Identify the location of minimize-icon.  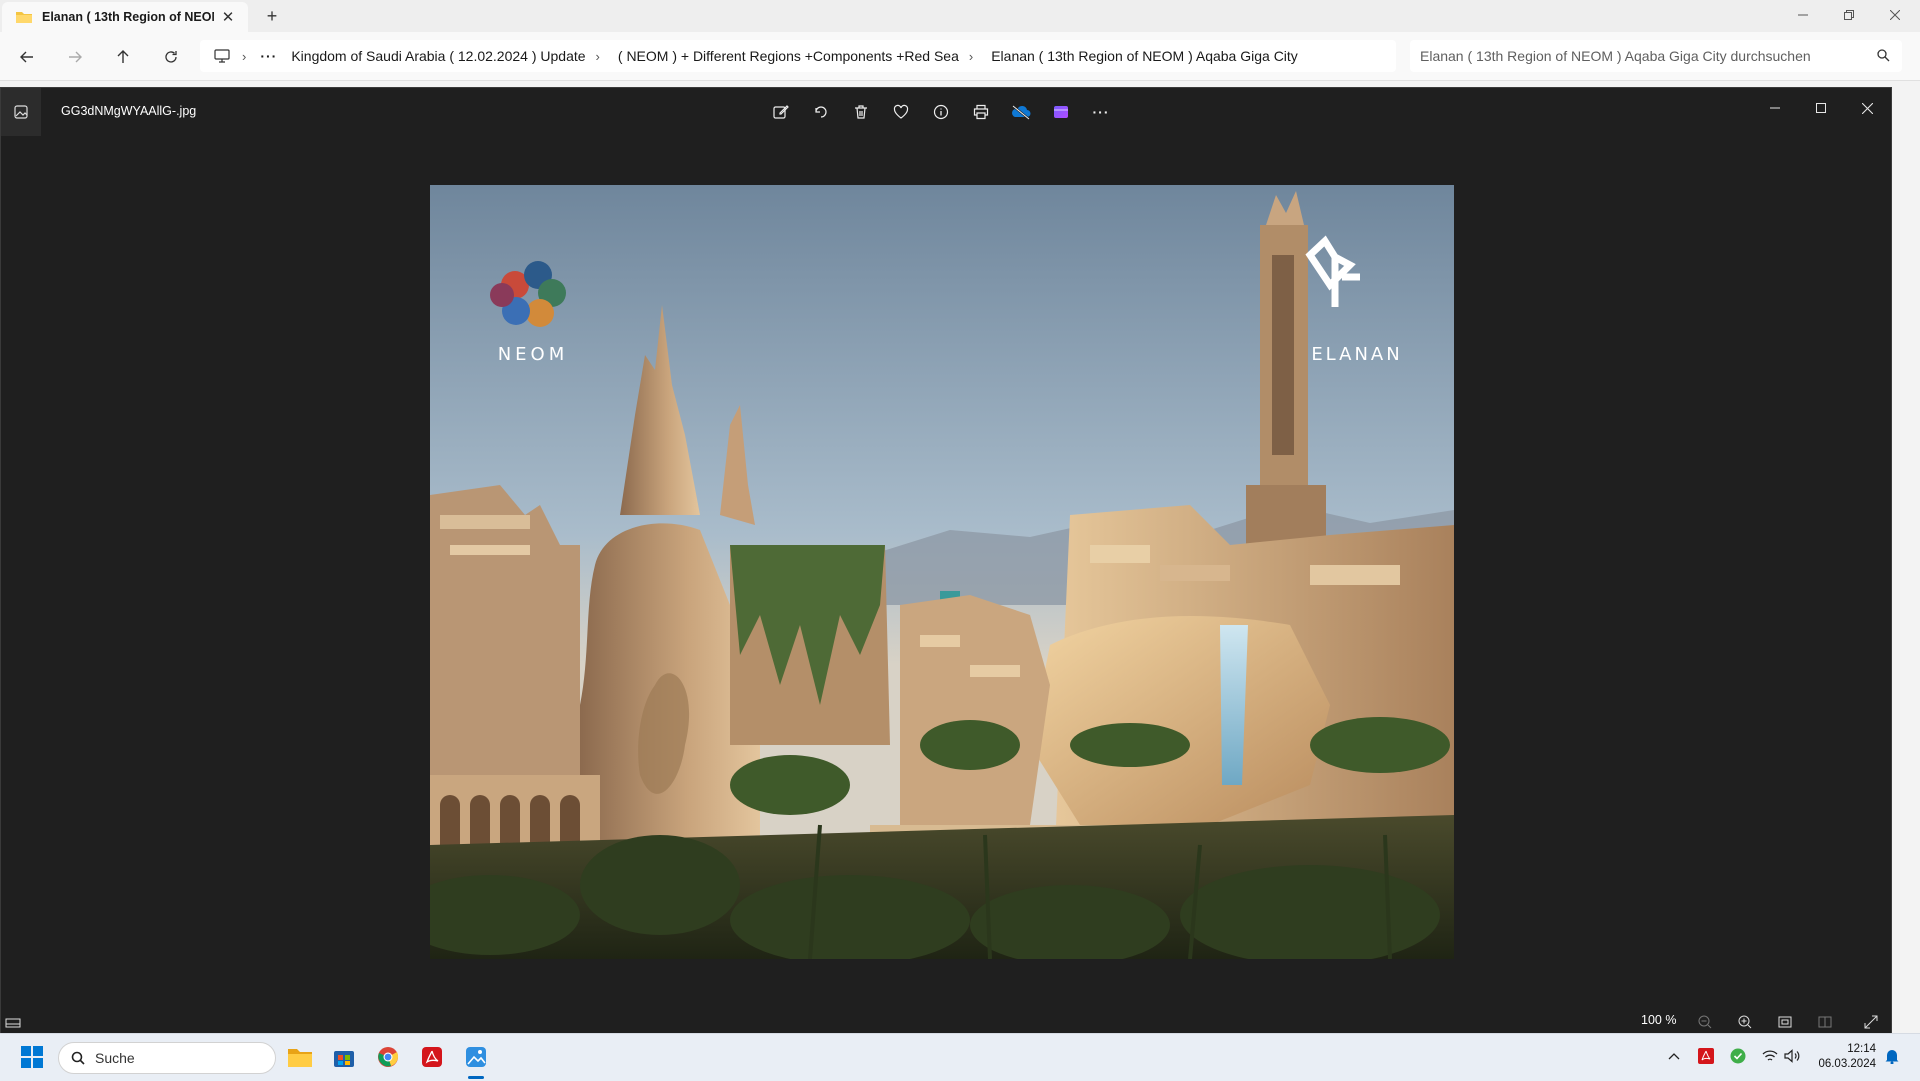
(1803, 15).